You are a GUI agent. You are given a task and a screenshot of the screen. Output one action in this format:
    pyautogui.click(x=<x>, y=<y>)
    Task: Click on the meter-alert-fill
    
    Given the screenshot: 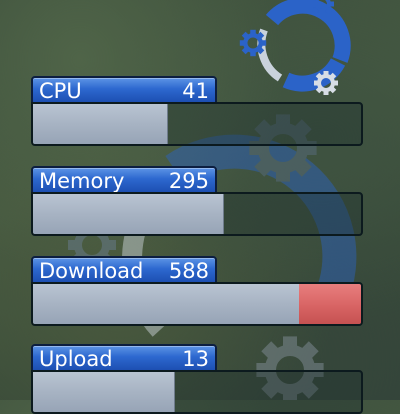 What is the action you would take?
    pyautogui.click(x=329, y=304)
    